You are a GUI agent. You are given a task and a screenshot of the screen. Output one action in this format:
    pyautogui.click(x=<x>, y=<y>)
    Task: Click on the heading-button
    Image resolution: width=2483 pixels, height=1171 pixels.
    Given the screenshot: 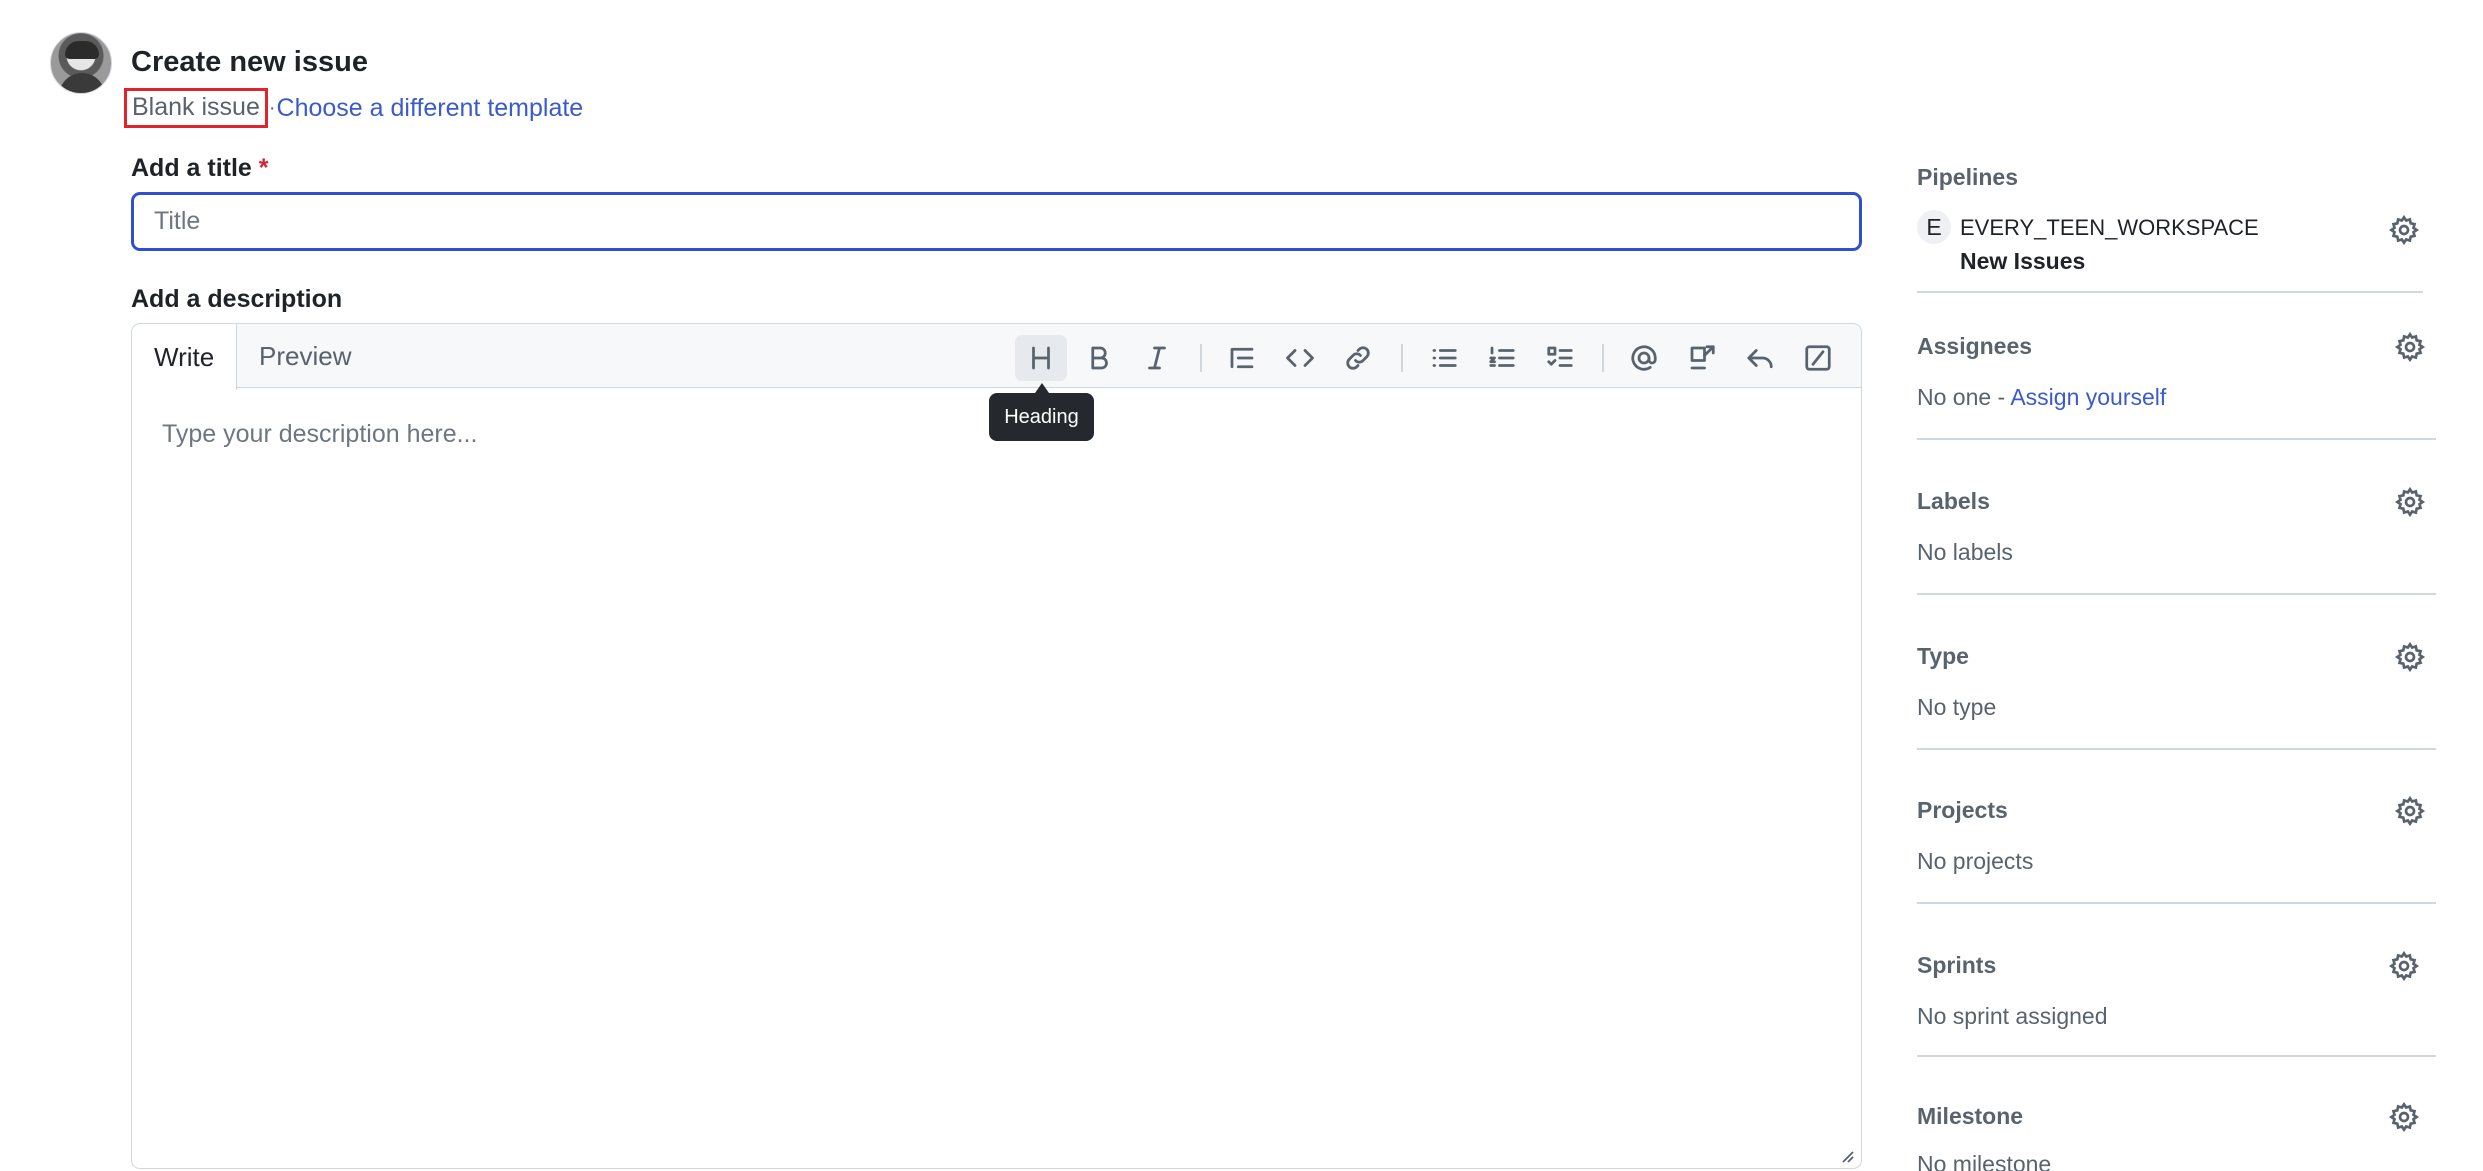 What is the action you would take?
    pyautogui.click(x=1041, y=358)
    